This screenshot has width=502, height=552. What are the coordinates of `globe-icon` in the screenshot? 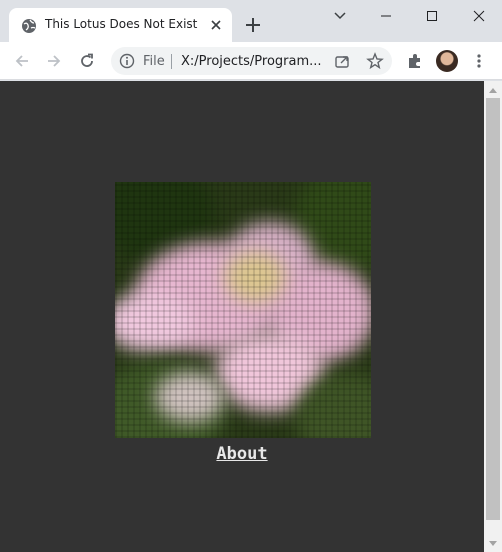 It's located at (29, 26).